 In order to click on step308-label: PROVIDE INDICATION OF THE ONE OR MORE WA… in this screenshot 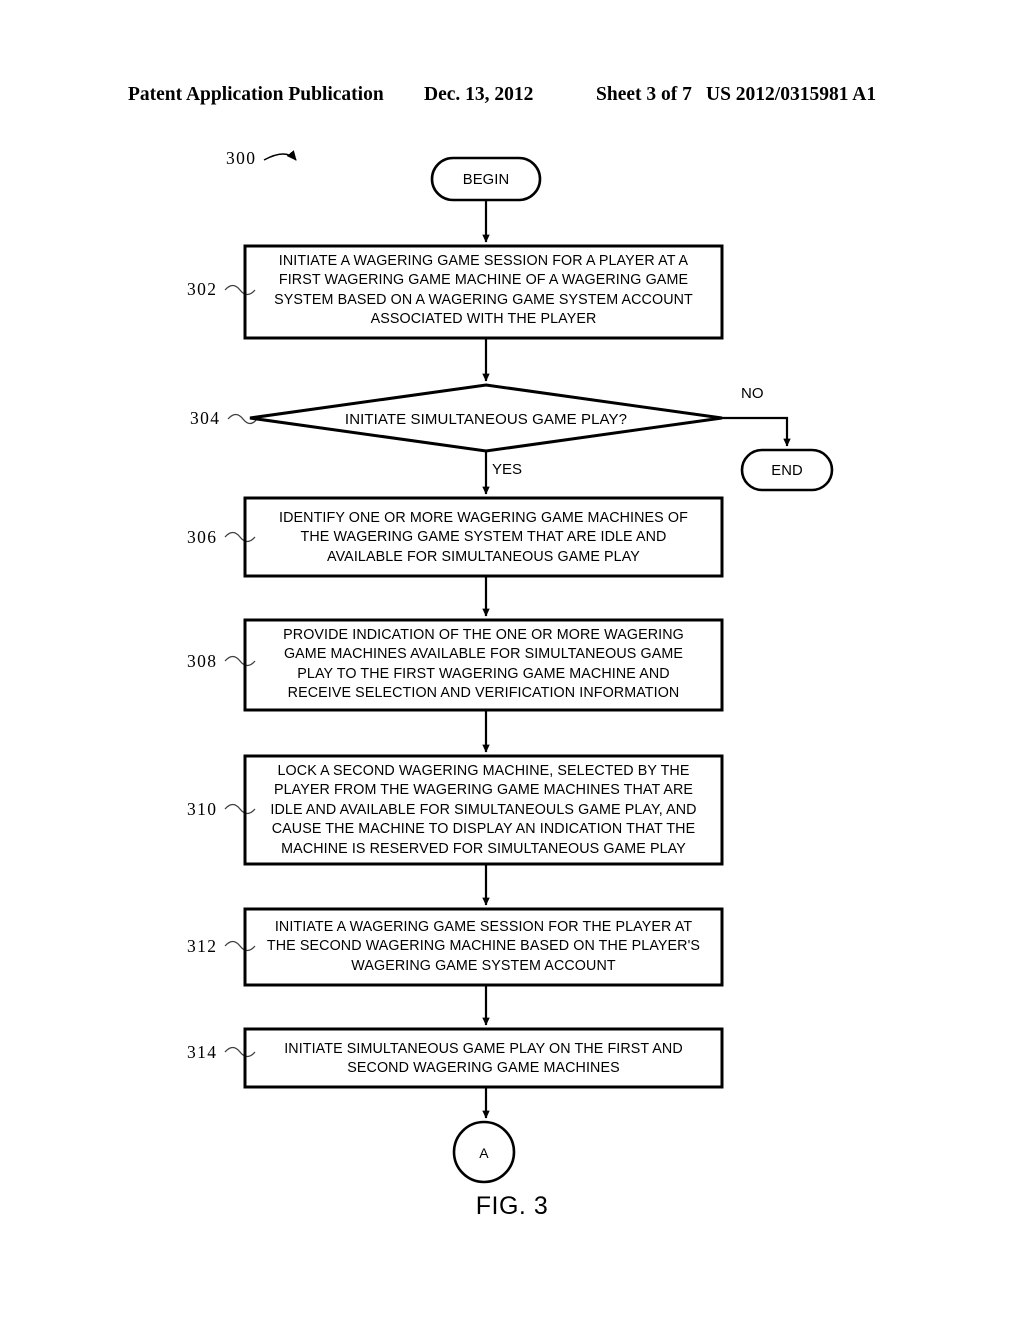, I will do `click(483, 664)`.